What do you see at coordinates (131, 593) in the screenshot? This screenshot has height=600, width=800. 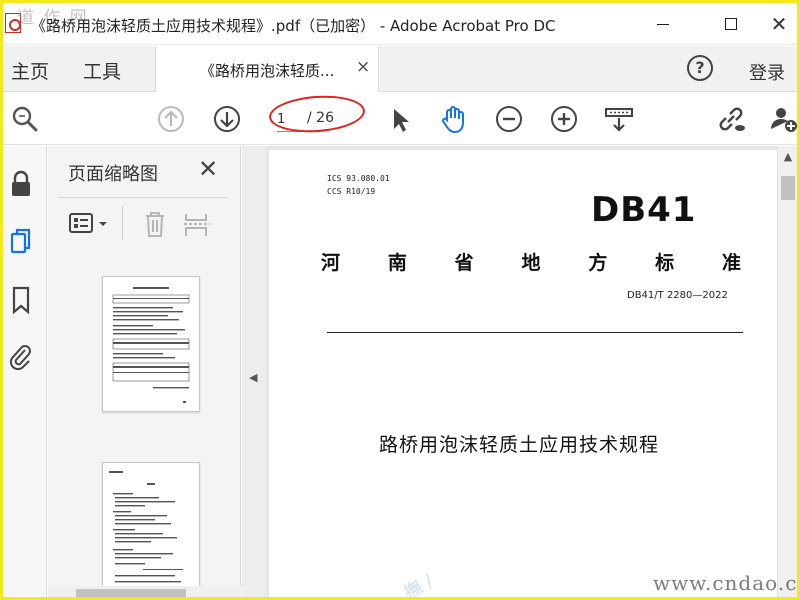 I see `horizontal-scrollbar-thumb` at bounding box center [131, 593].